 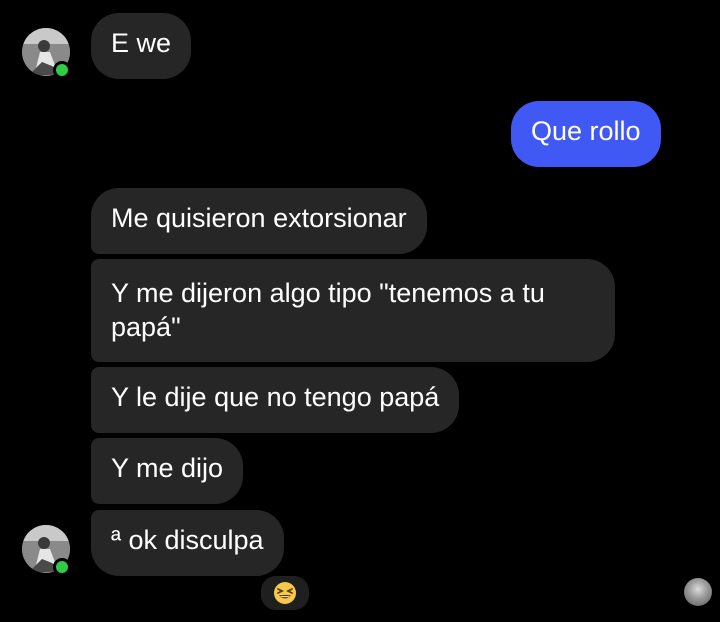 I want to click on grinning-squinting-face-icon, so click(x=285, y=593).